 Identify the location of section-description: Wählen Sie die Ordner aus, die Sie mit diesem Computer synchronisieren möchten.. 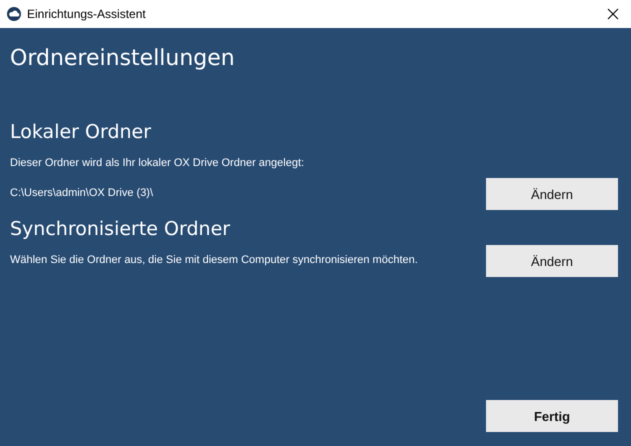
(214, 260).